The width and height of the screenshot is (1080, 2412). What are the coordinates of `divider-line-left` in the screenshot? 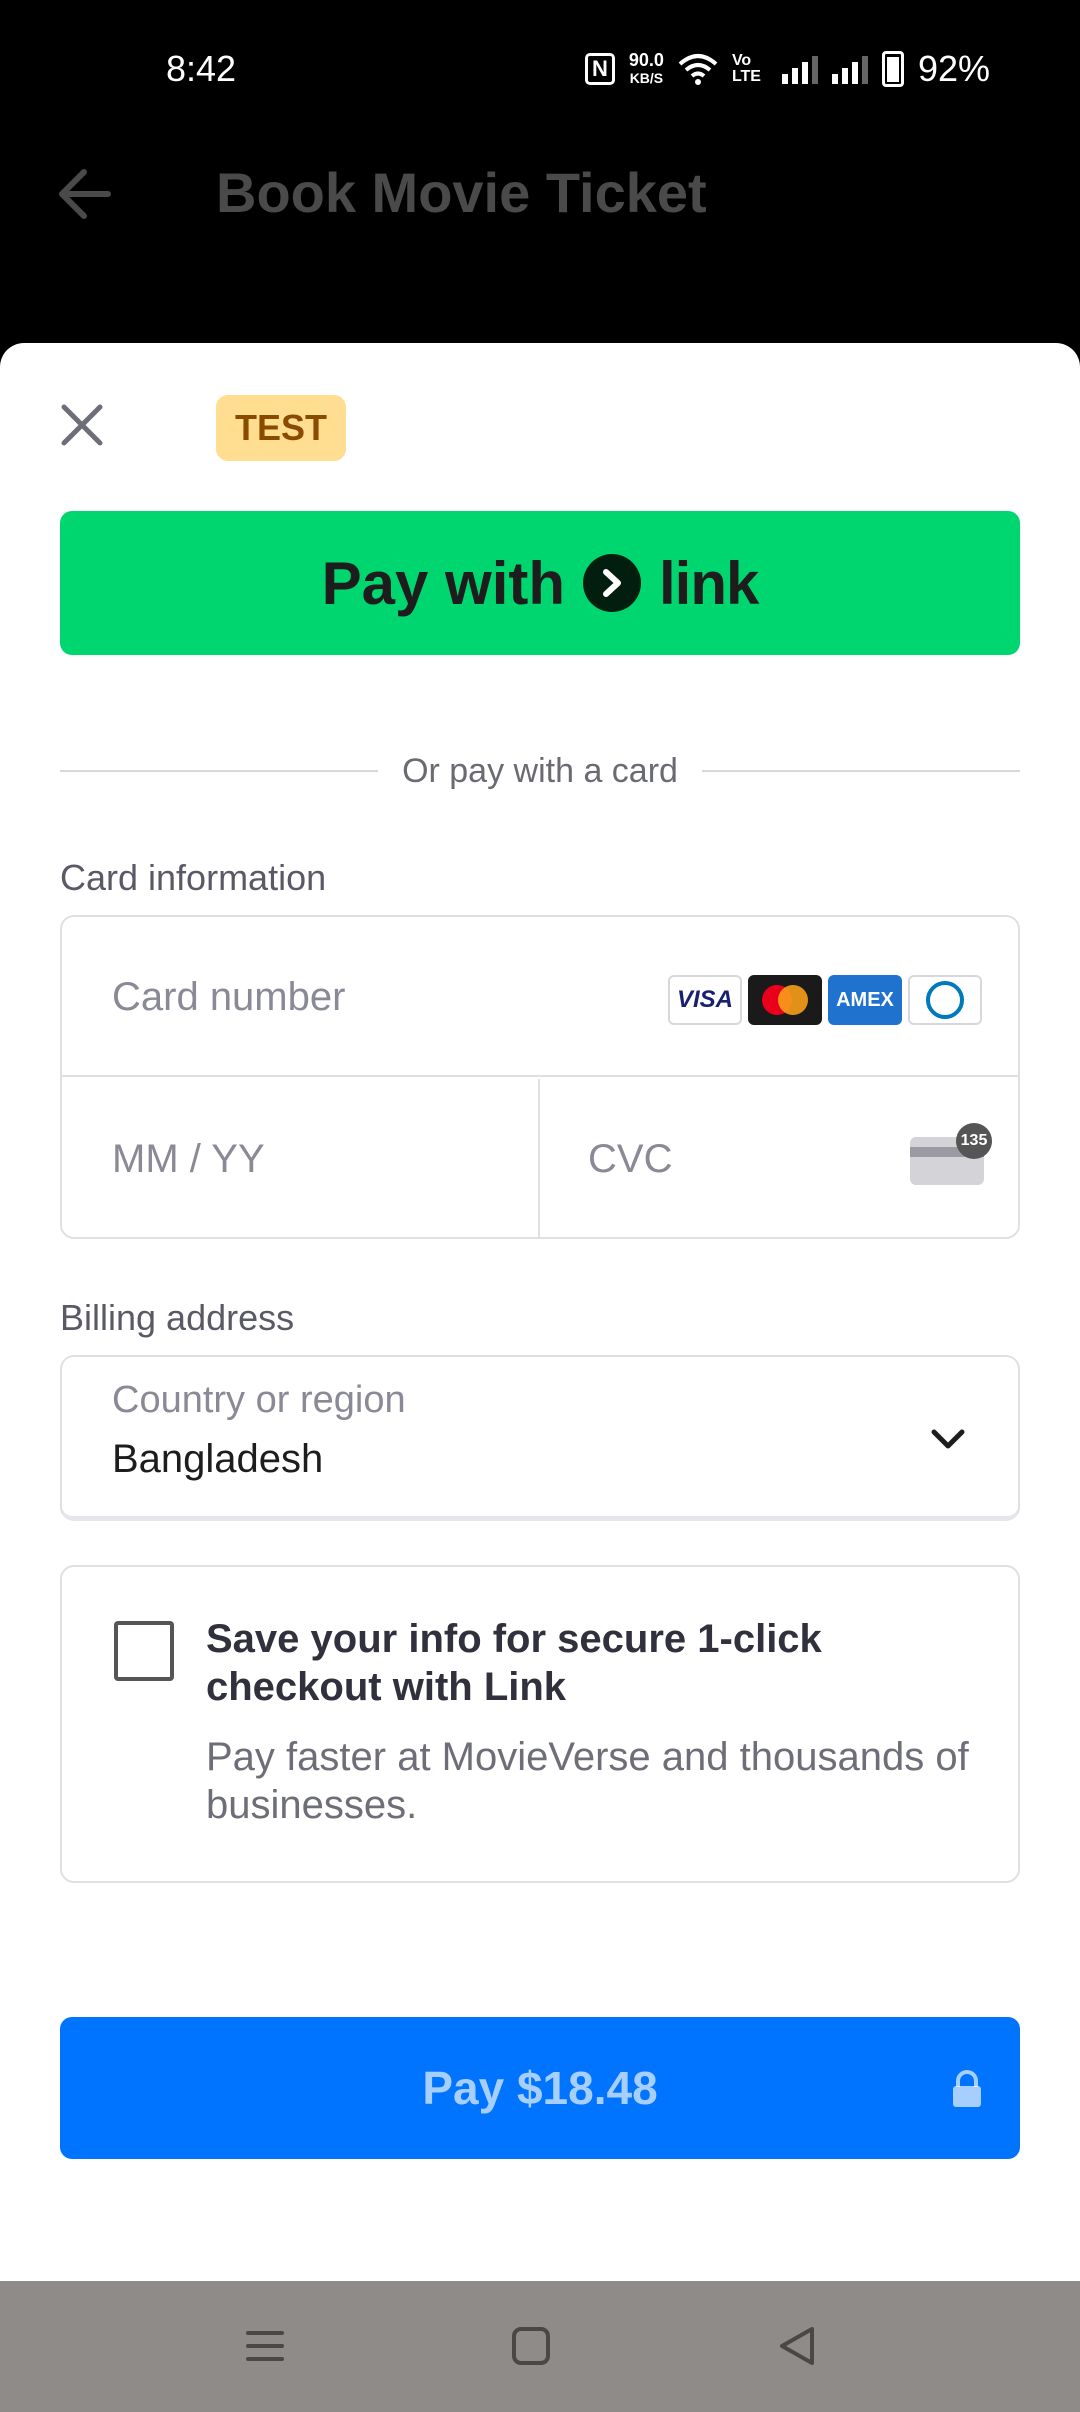 It's located at (219, 771).